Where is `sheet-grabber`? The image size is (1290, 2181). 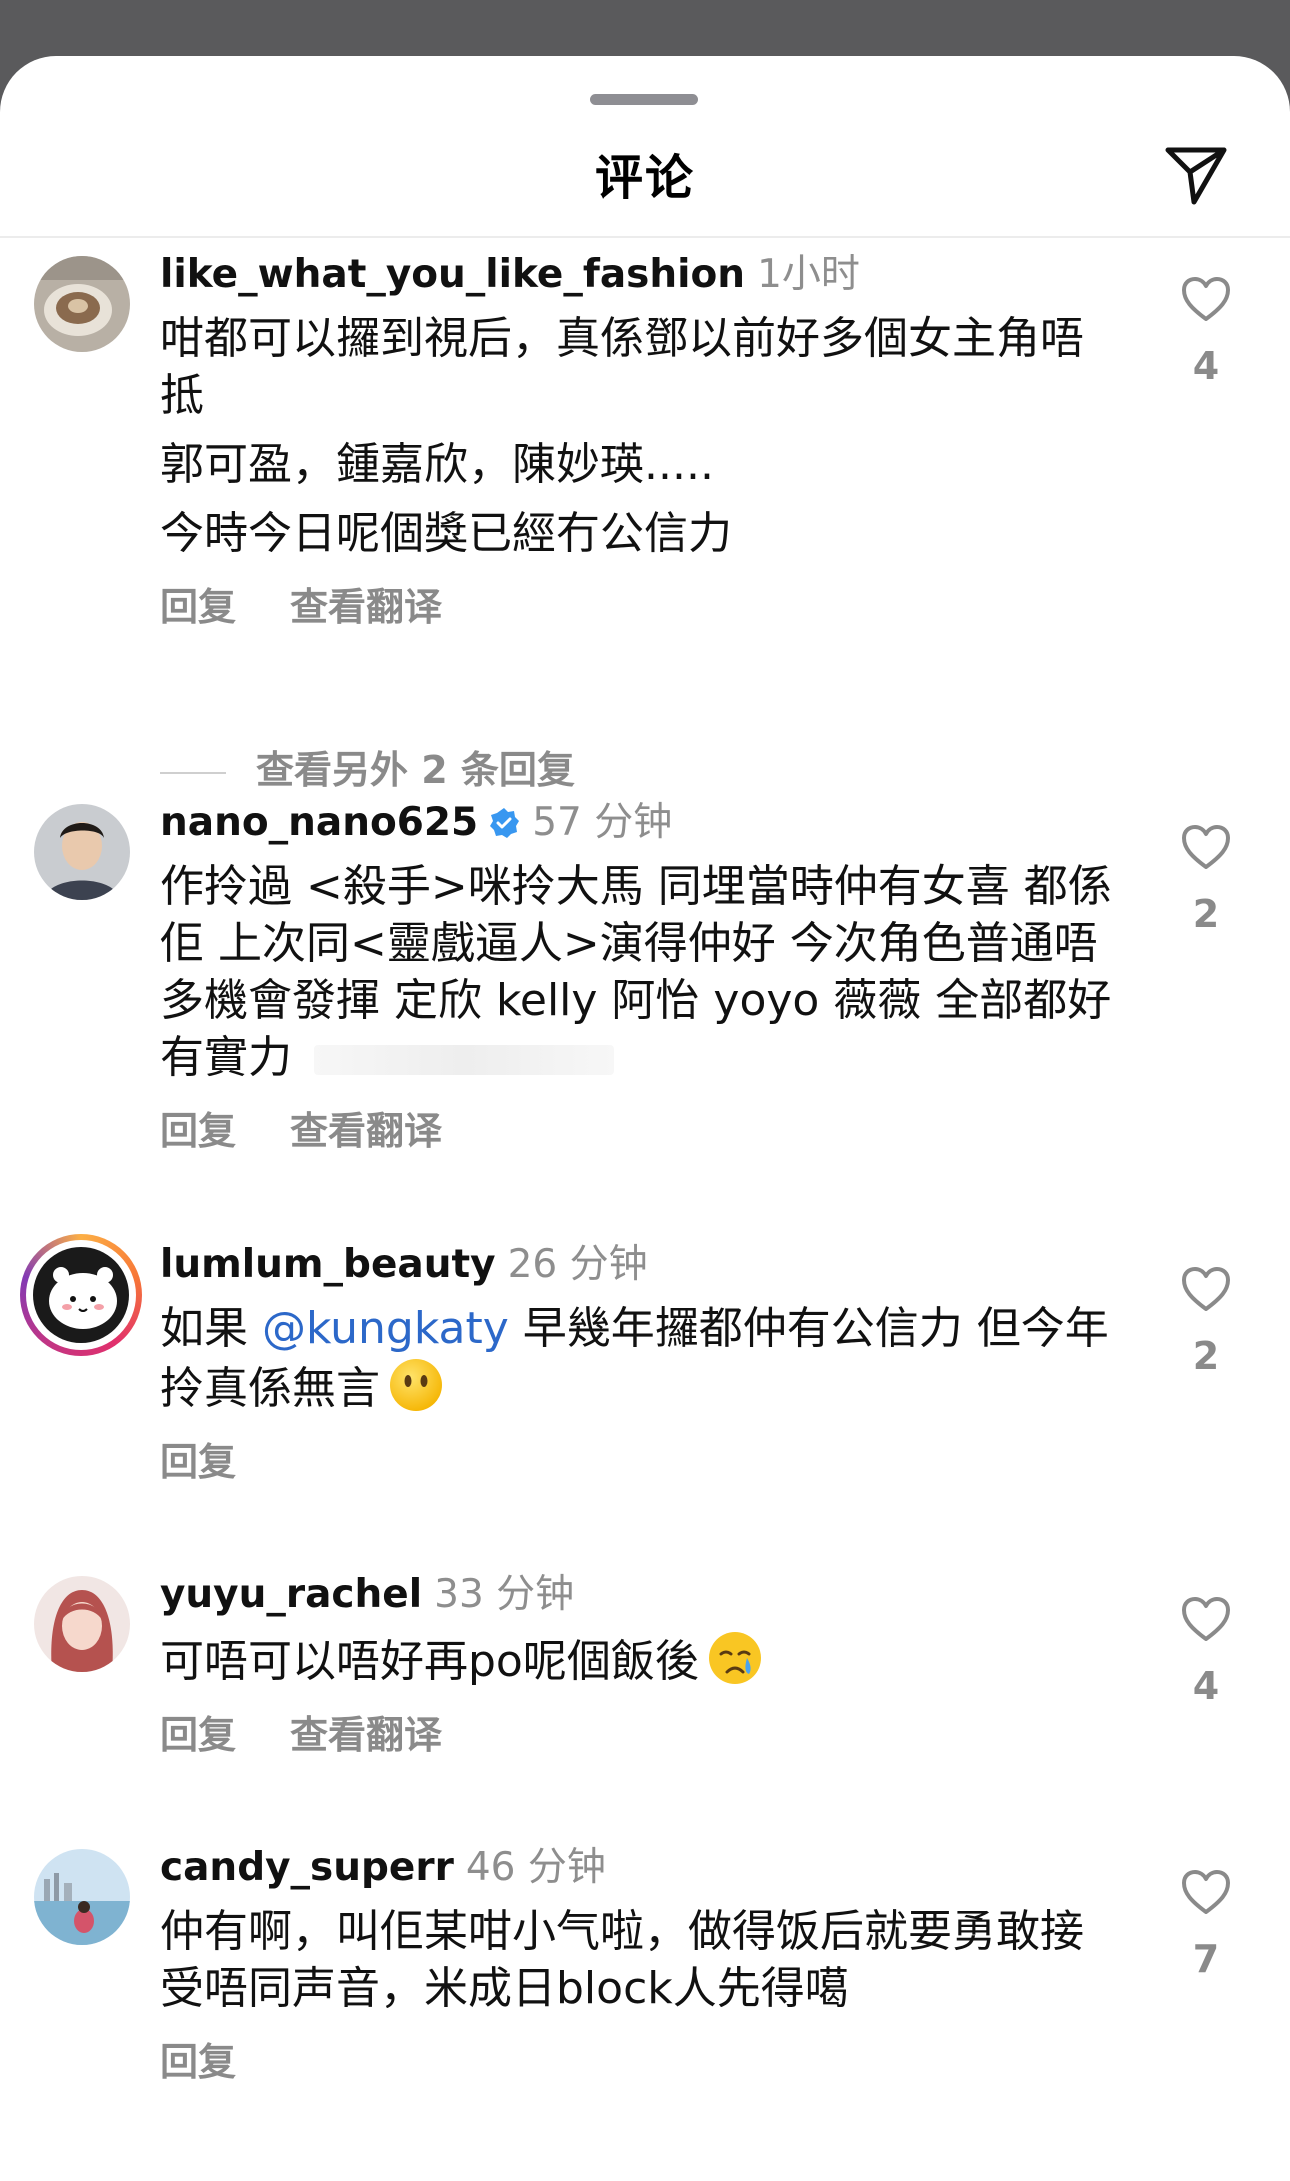
sheet-grabber is located at coordinates (644, 99).